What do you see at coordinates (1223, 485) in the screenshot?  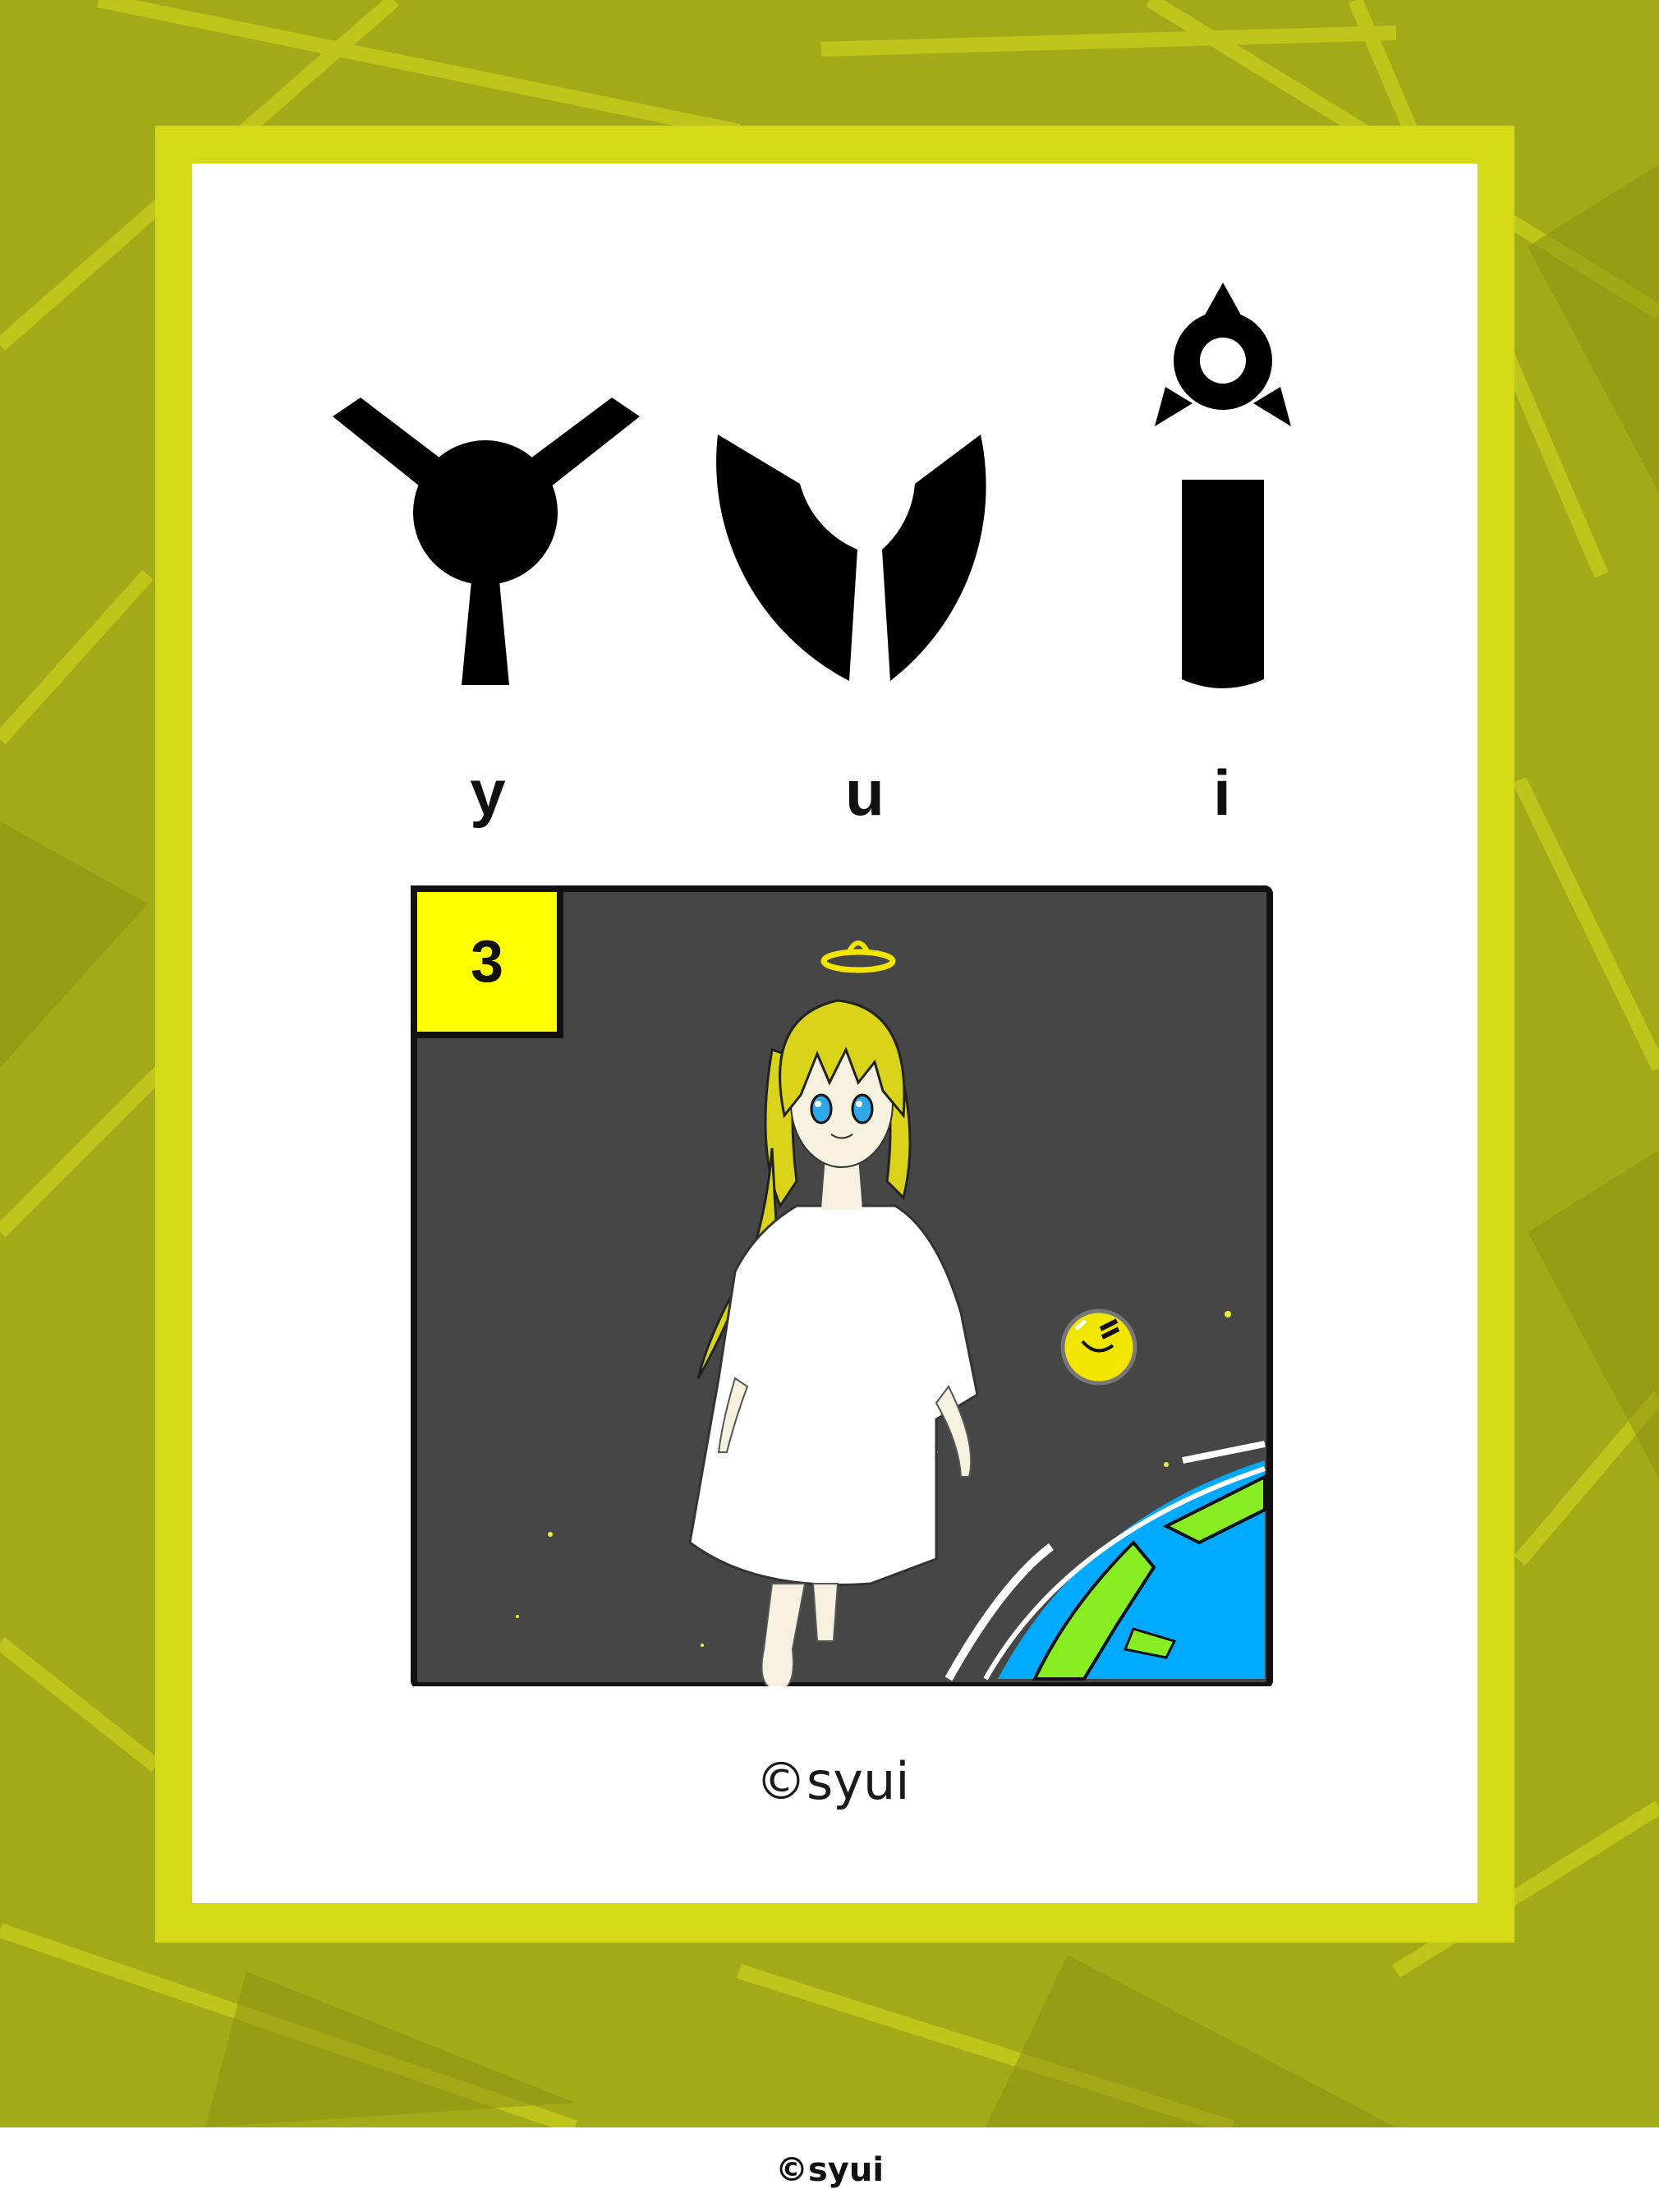 I see `logo-glyph-i` at bounding box center [1223, 485].